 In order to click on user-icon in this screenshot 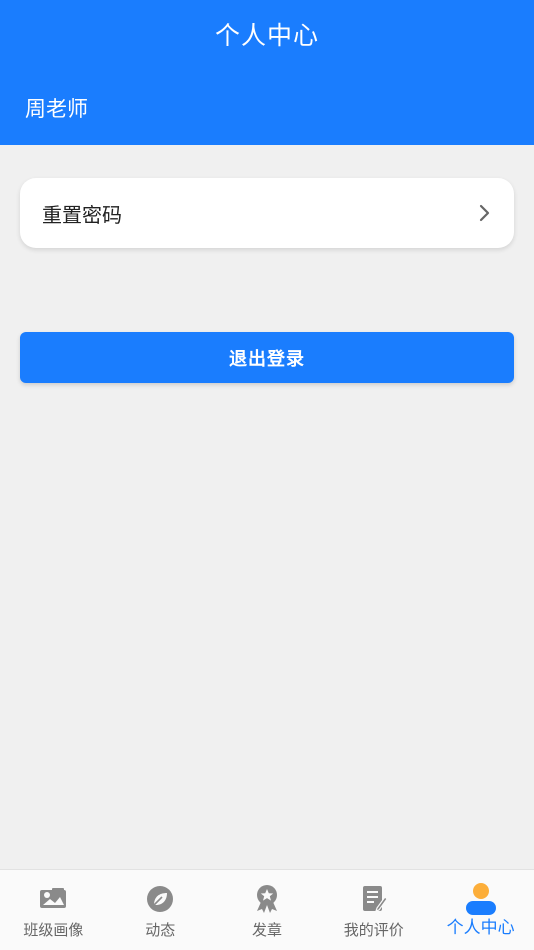, I will do `click(481, 899)`.